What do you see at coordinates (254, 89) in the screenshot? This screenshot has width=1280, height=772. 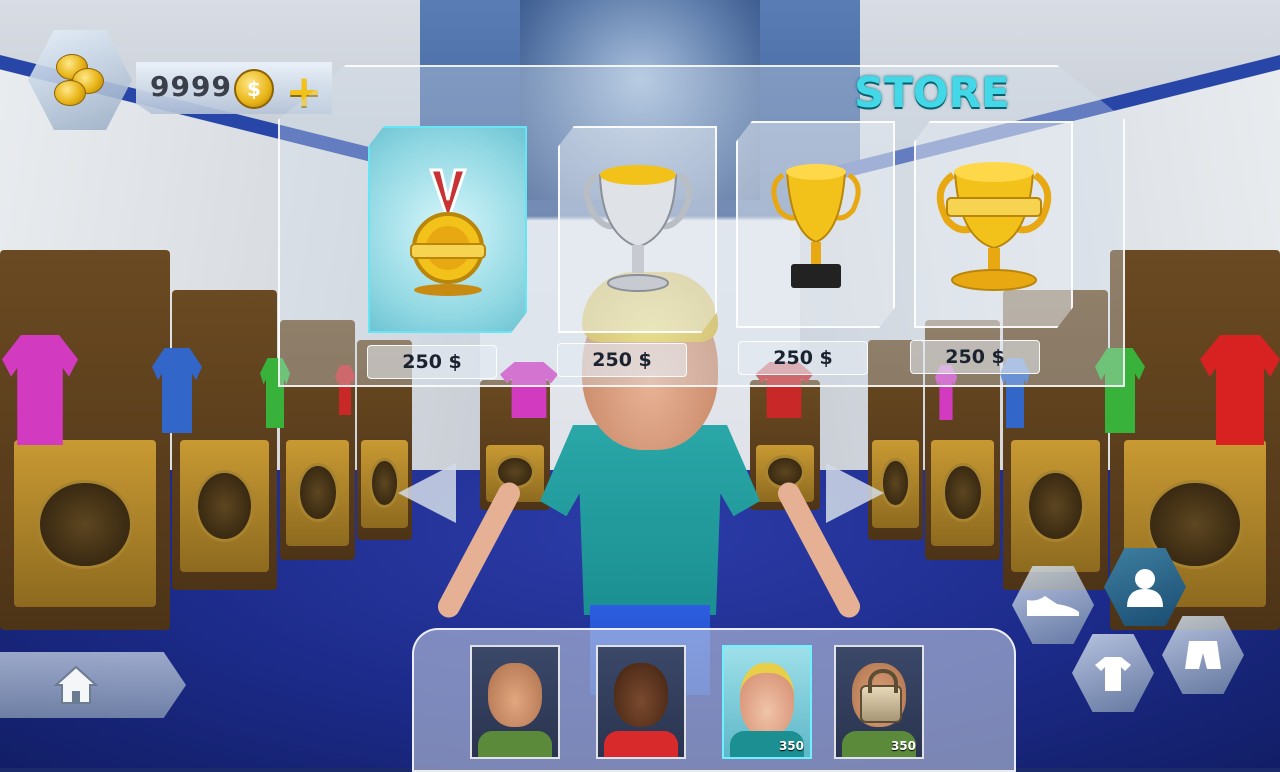 I see `coin-icon: $` at bounding box center [254, 89].